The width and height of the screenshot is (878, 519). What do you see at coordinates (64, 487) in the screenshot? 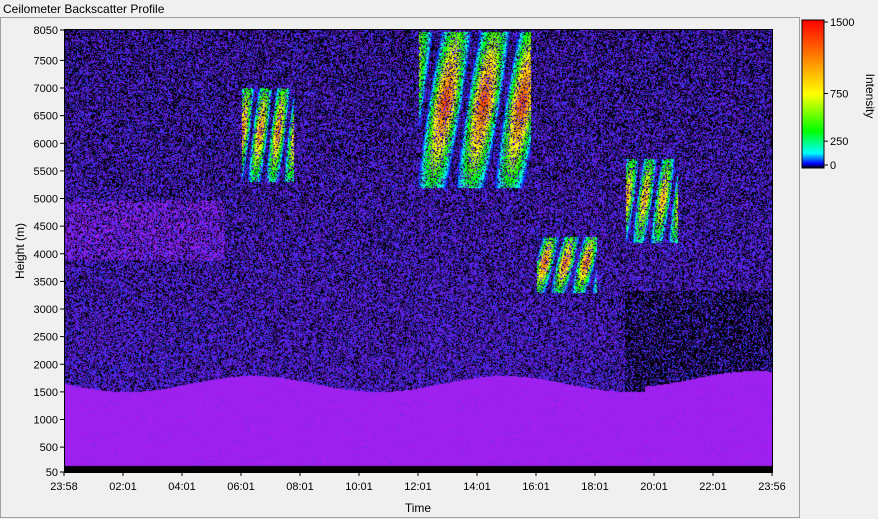
I see `x-tick-label: 23:58` at bounding box center [64, 487].